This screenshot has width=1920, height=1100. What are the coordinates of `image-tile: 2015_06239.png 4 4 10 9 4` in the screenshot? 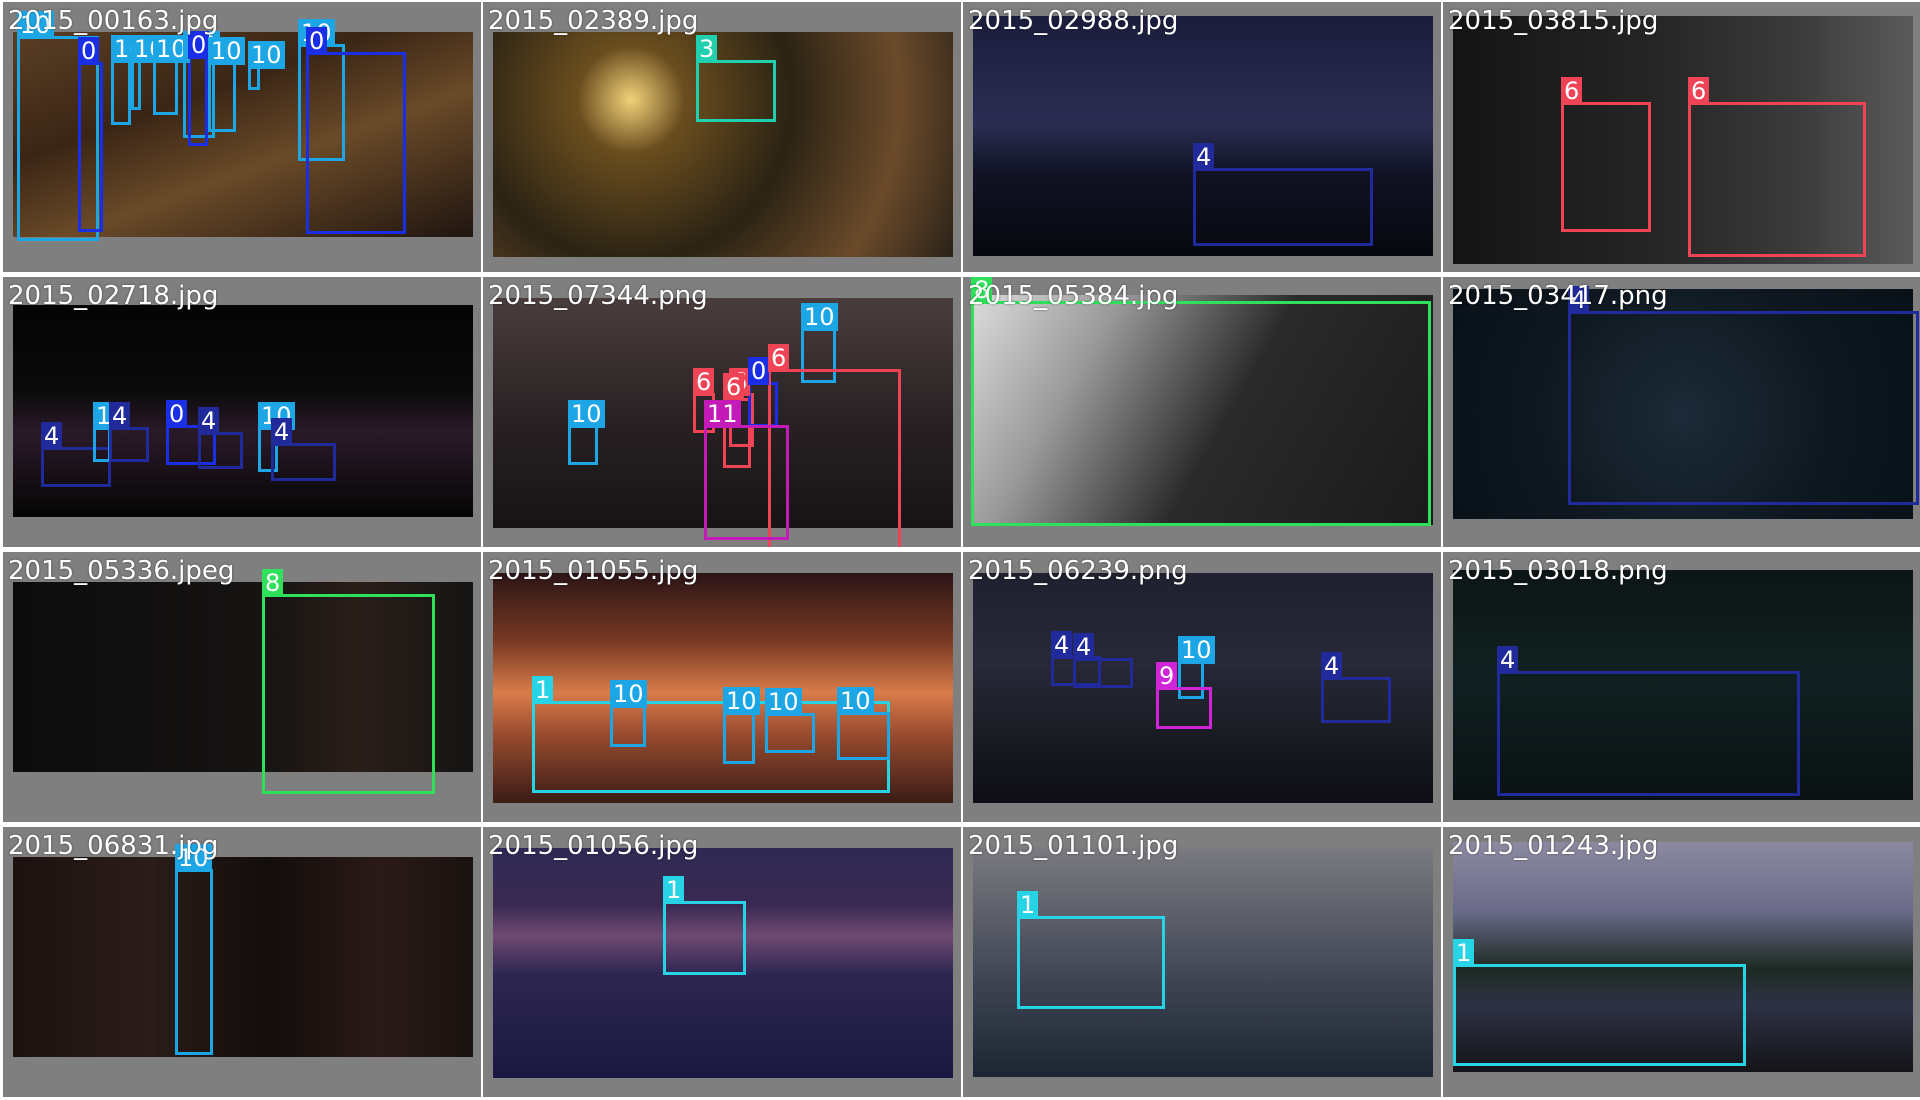 It's located at (1202, 687).